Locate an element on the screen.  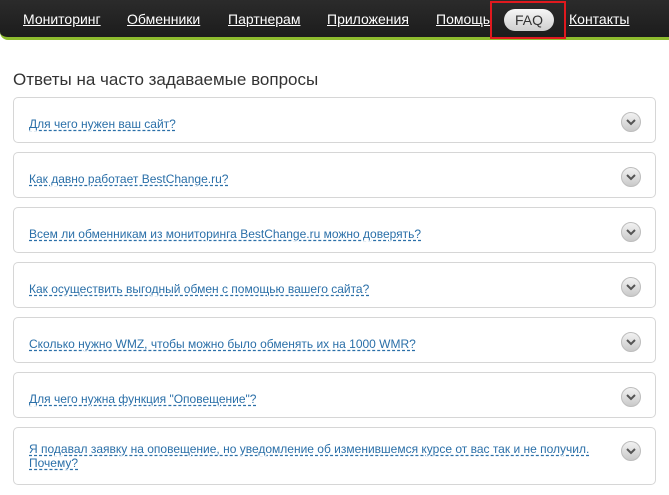
nav-exchangers: Обменники is located at coordinates (163, 19).